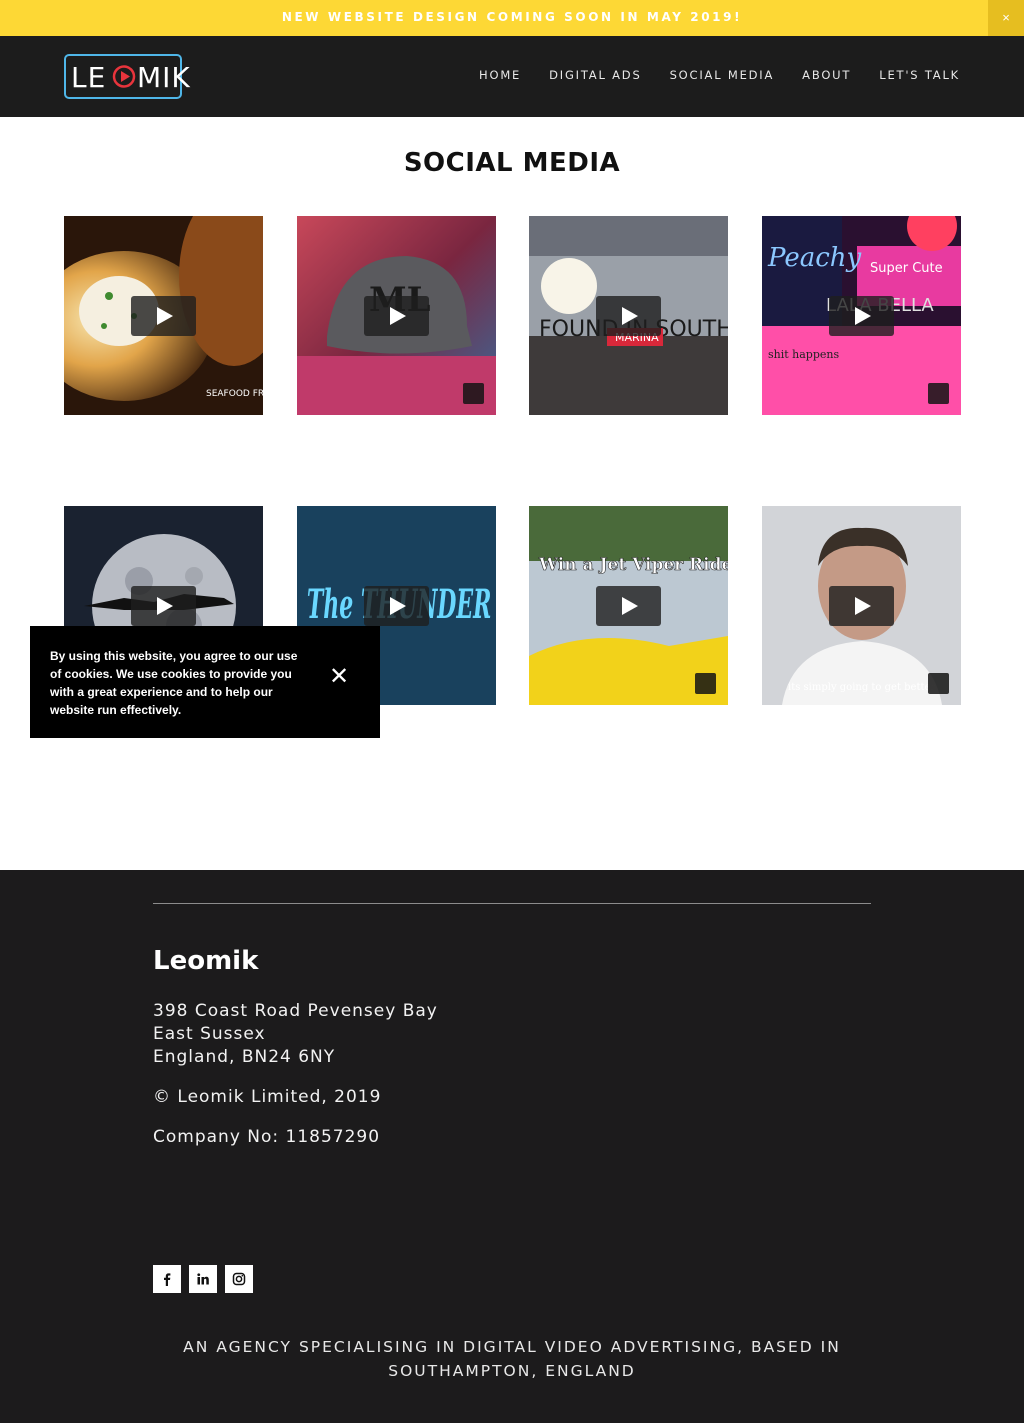 This screenshot has width=1024, height=1423. What do you see at coordinates (244, 1057) in the screenshot?
I see `address-line-3: England, BN24 6NY` at bounding box center [244, 1057].